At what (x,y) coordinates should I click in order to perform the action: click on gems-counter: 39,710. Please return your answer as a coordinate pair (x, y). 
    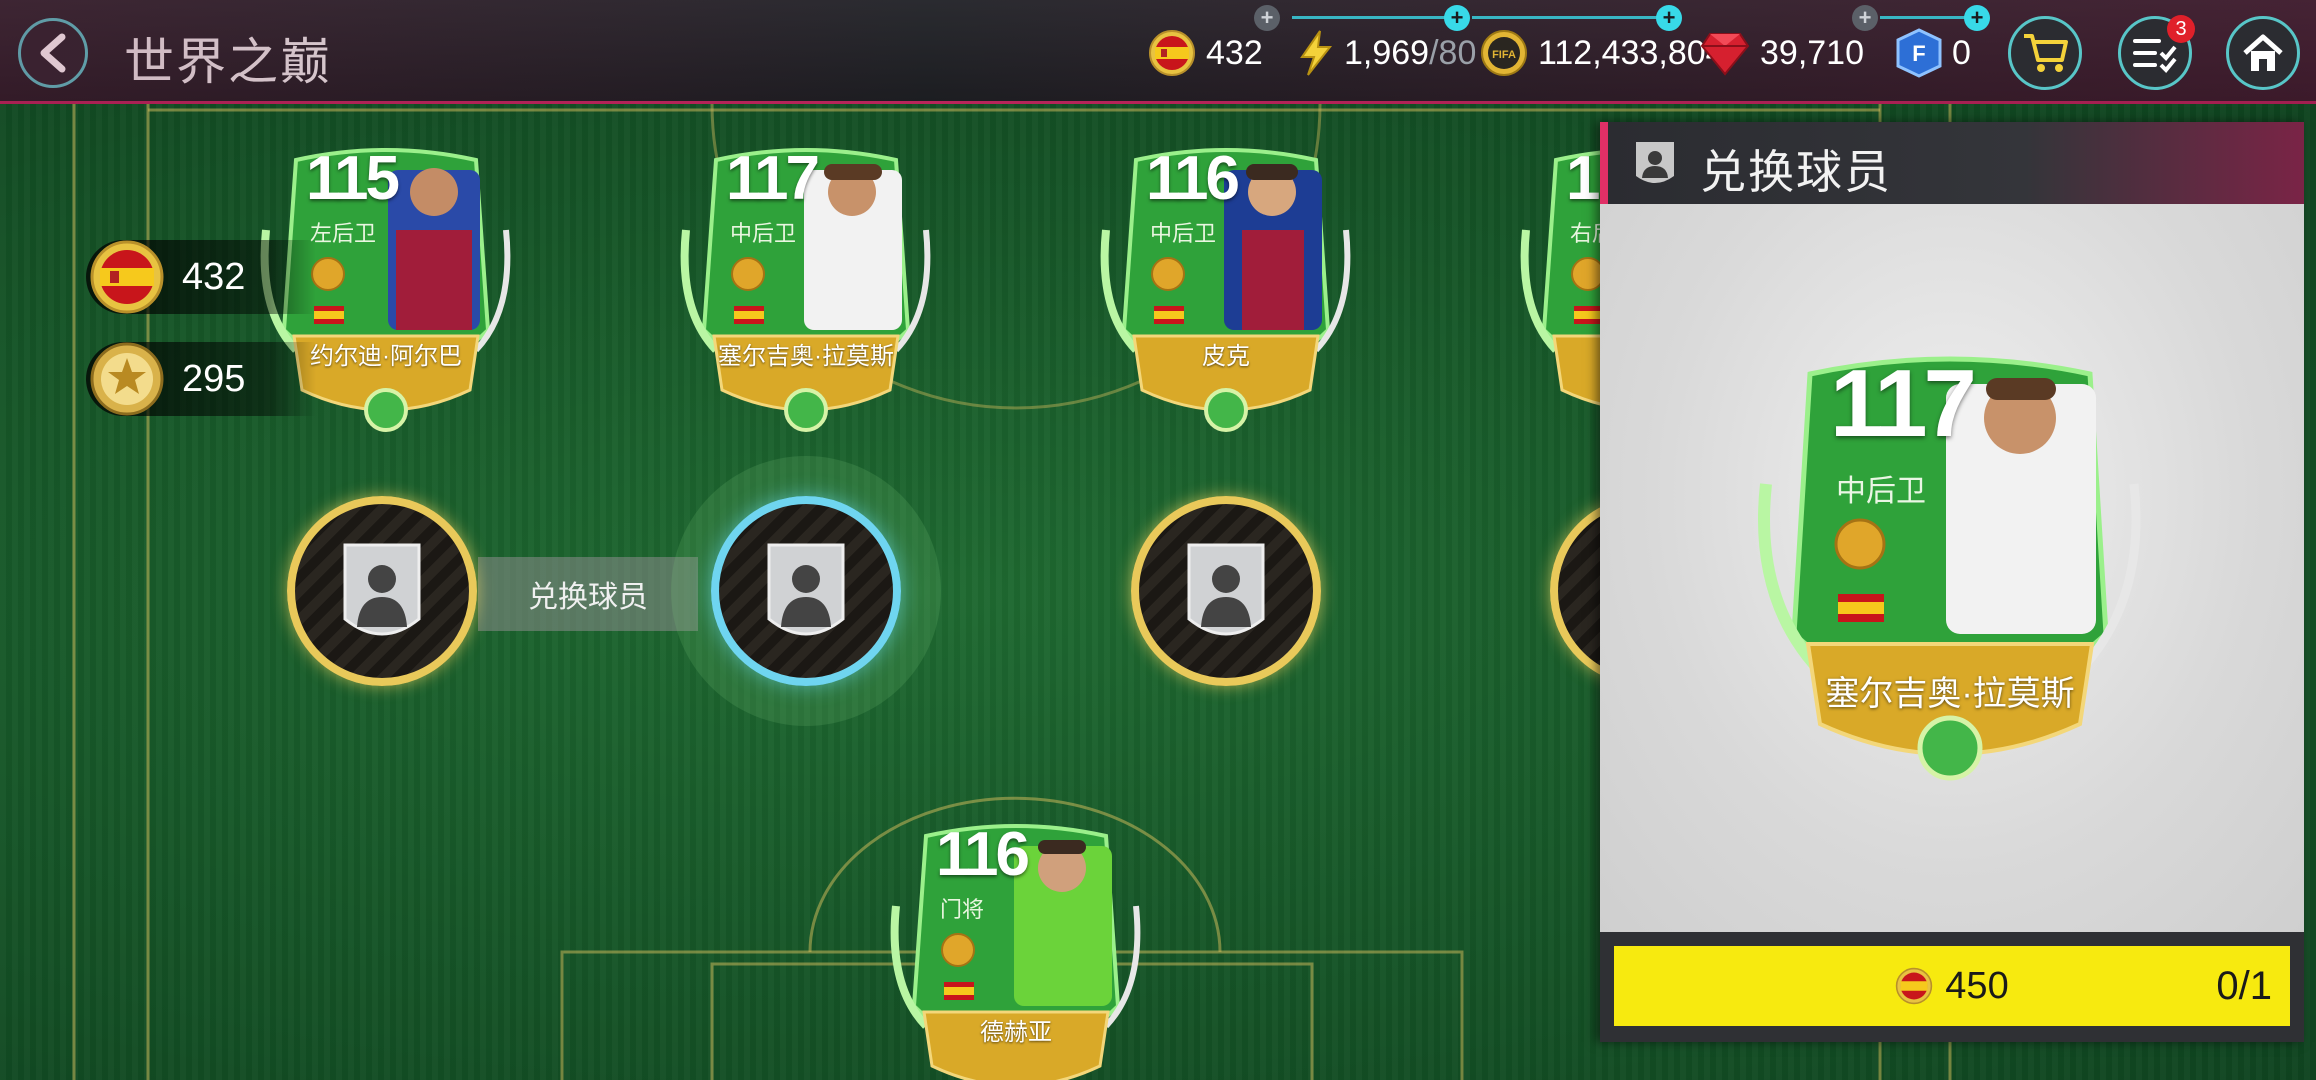
    Looking at the image, I should click on (1782, 53).